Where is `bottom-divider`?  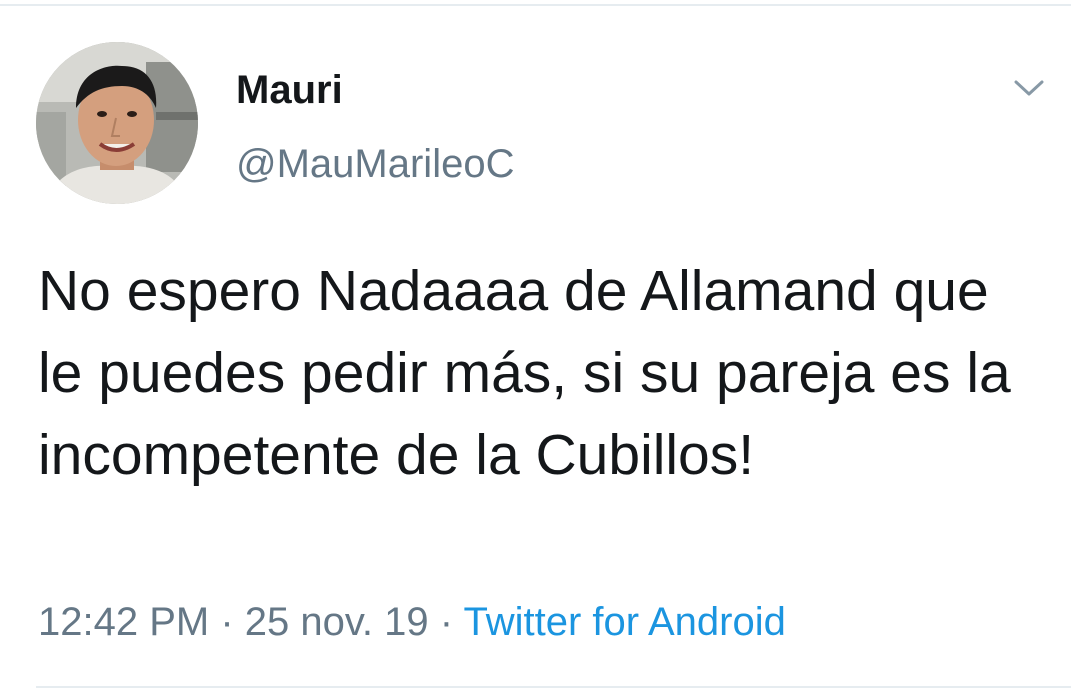 bottom-divider is located at coordinates (553, 687).